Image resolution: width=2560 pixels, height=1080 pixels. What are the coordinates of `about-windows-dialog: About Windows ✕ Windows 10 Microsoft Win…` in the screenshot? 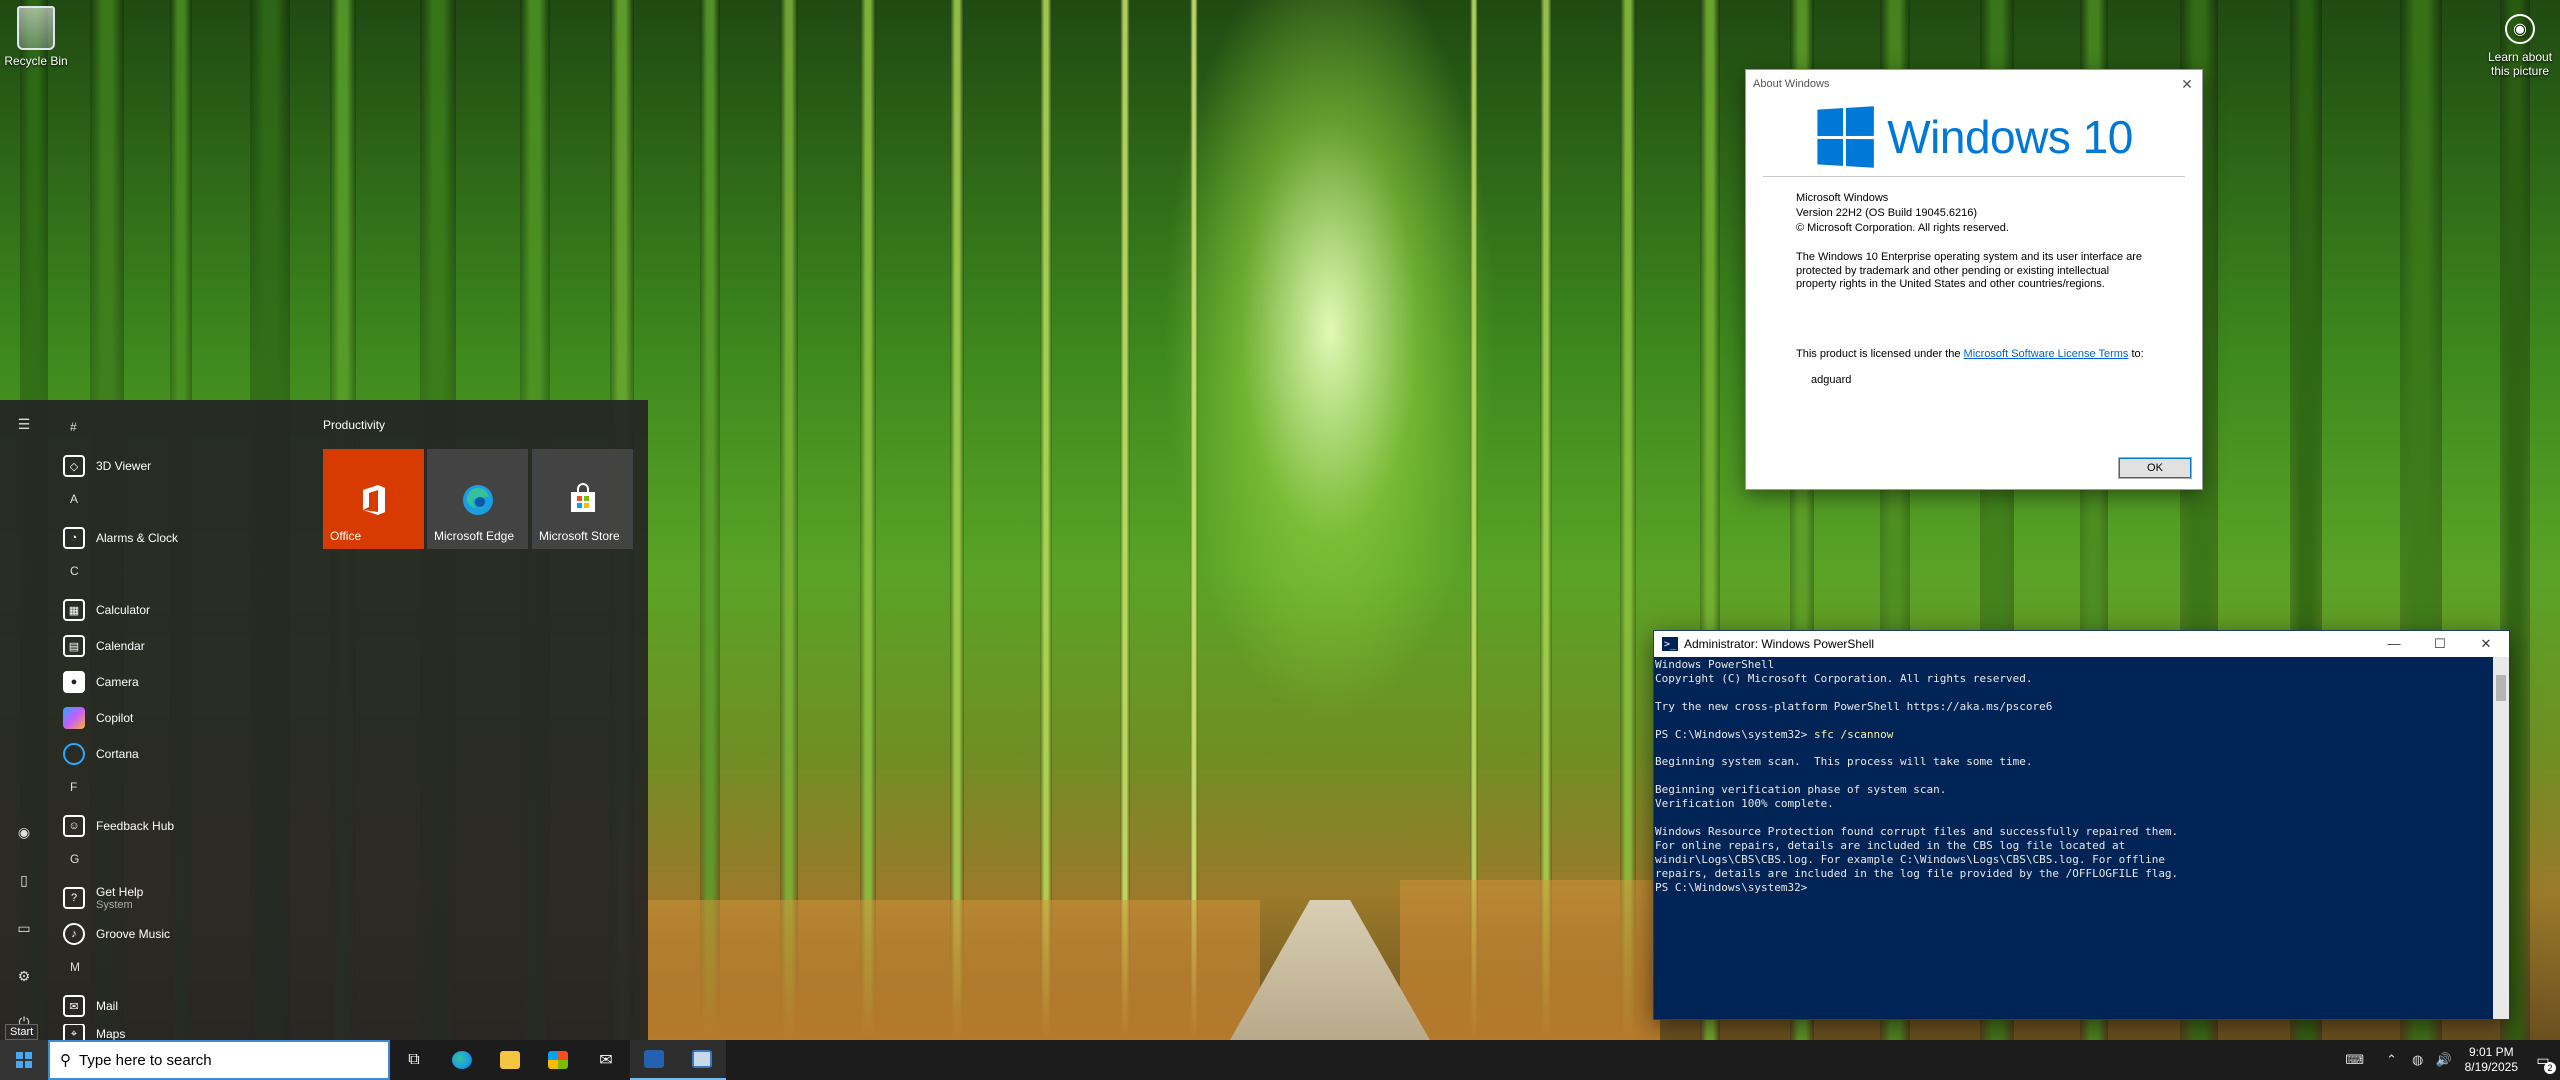 It's located at (1974, 279).